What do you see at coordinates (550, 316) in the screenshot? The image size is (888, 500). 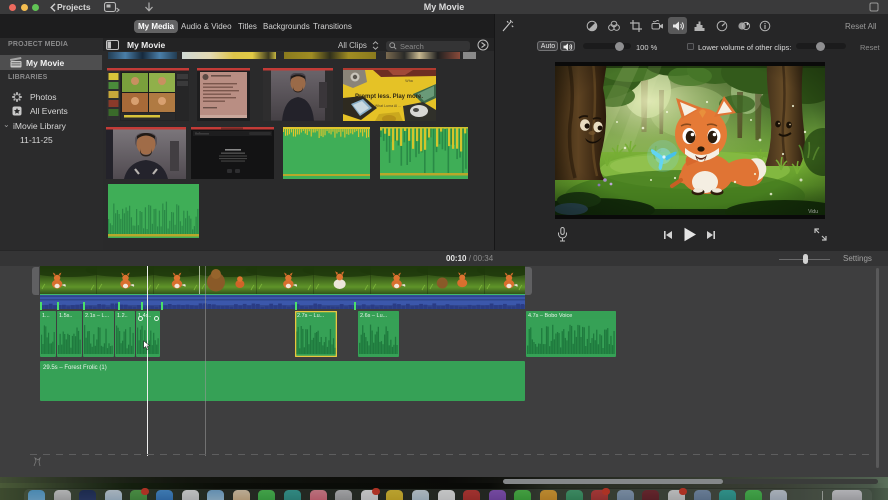 I see `svg-text: 4.7s – Bobo Voice` at bounding box center [550, 316].